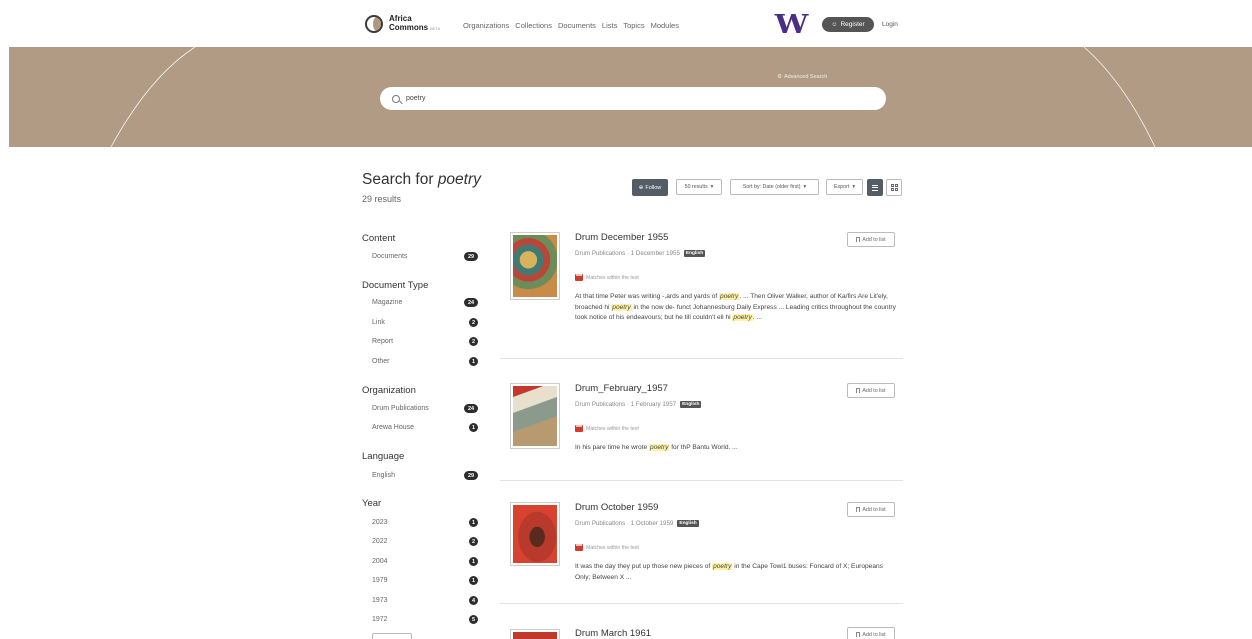 The width and height of the screenshot is (1252, 639). I want to click on caret-down-icon: ▾, so click(712, 187).